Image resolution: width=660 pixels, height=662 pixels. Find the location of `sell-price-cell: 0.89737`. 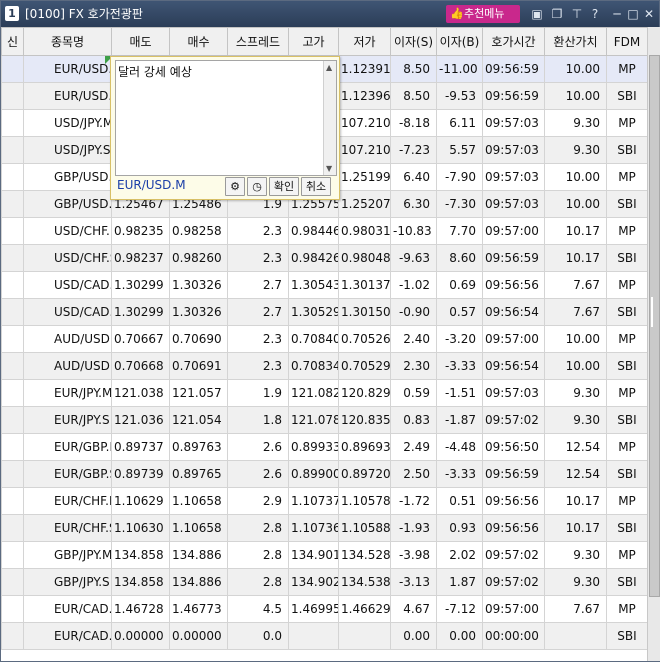

sell-price-cell: 0.89737 is located at coordinates (140, 447).